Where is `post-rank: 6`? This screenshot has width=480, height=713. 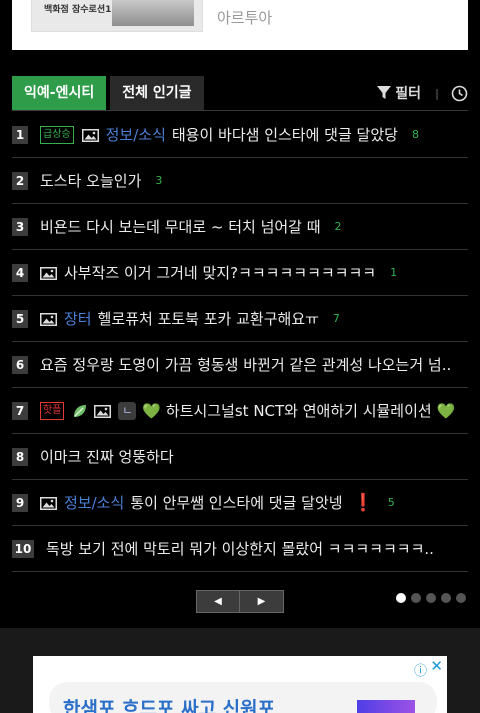 post-rank: 6 is located at coordinates (20, 364).